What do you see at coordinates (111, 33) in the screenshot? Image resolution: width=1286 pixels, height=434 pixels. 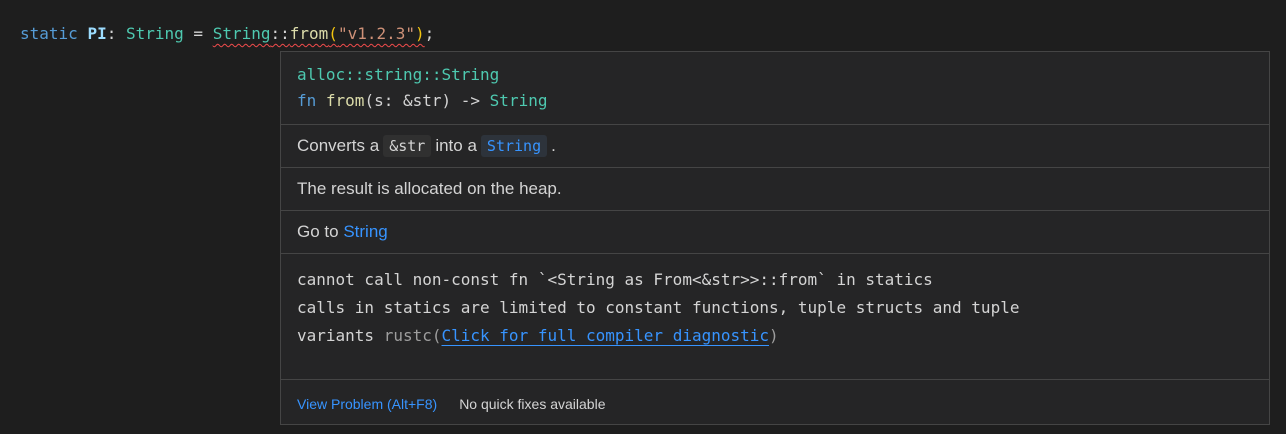 I see `code-colon: :` at bounding box center [111, 33].